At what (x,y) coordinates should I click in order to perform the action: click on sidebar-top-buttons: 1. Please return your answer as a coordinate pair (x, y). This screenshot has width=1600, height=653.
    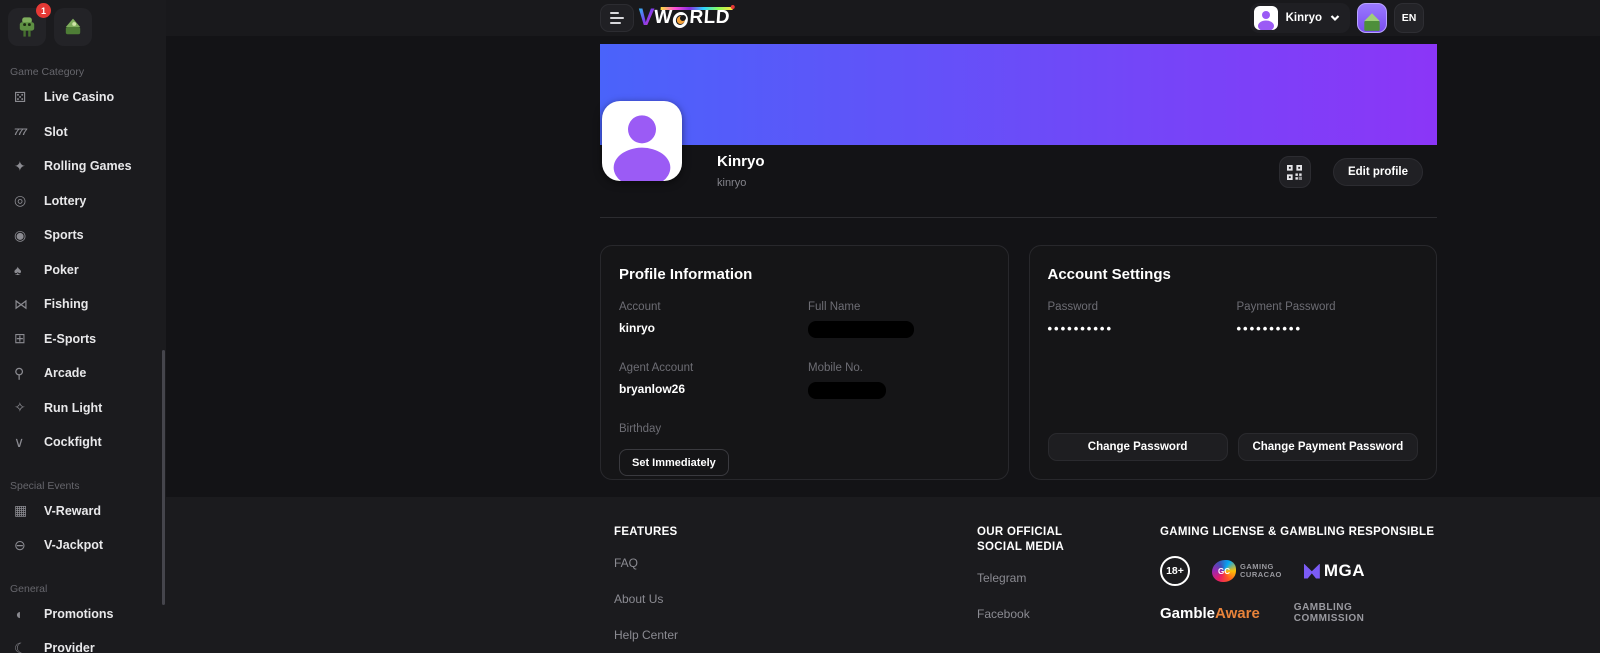
    Looking at the image, I should click on (83, 23).